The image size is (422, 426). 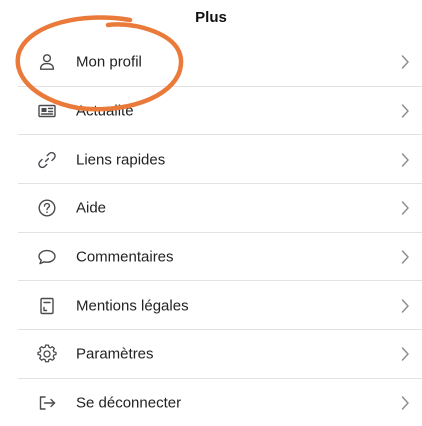 What do you see at coordinates (47, 403) in the screenshot?
I see `logout-icon` at bounding box center [47, 403].